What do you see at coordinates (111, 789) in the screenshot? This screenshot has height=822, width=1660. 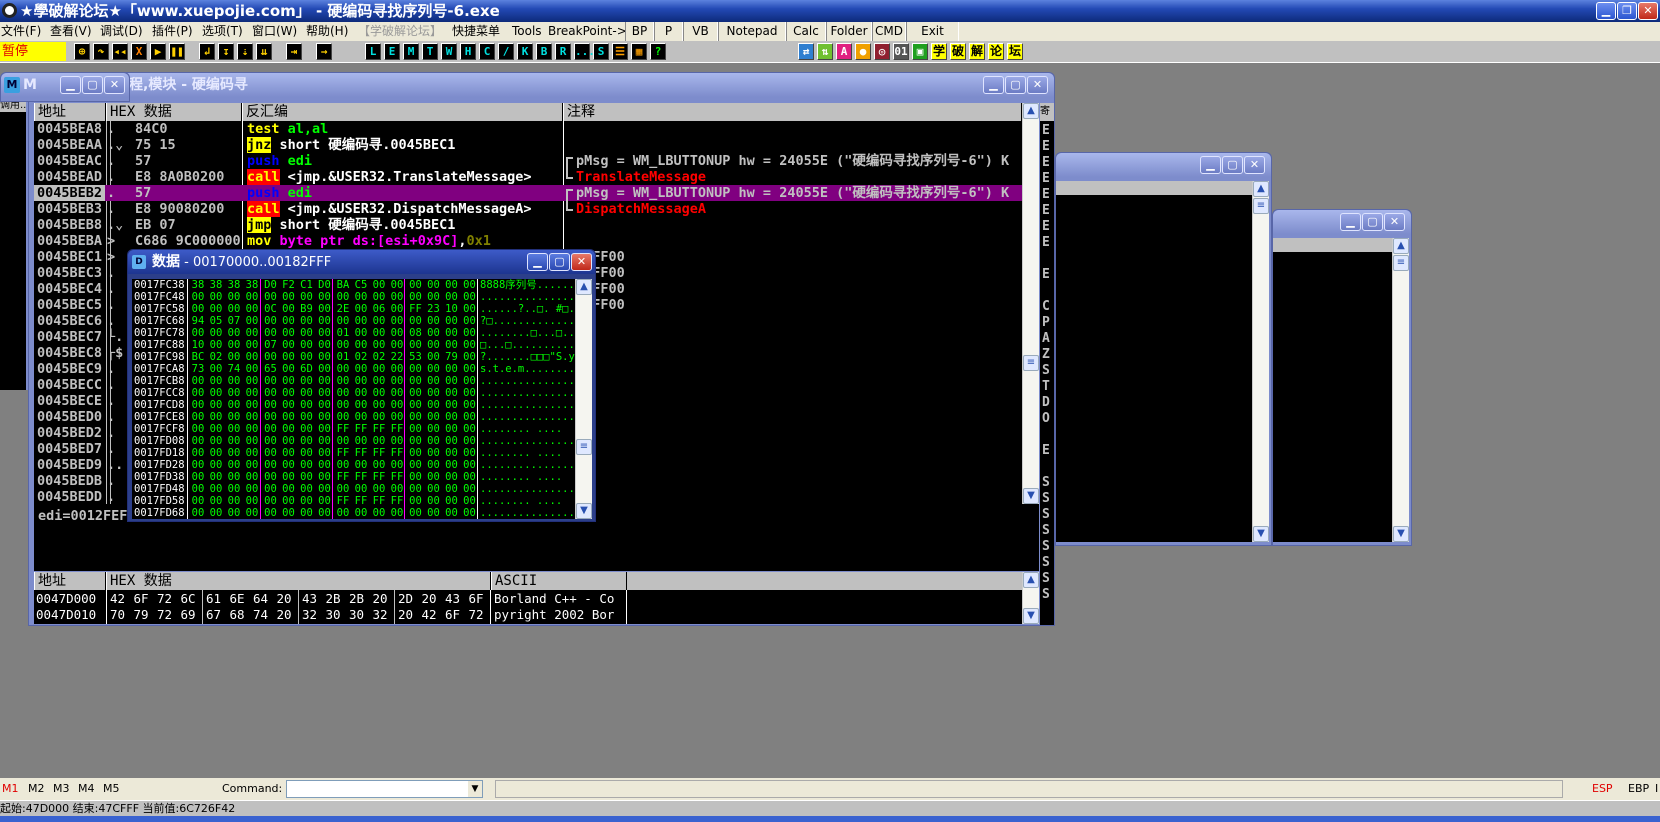 I see `mark-m5: M5` at bounding box center [111, 789].